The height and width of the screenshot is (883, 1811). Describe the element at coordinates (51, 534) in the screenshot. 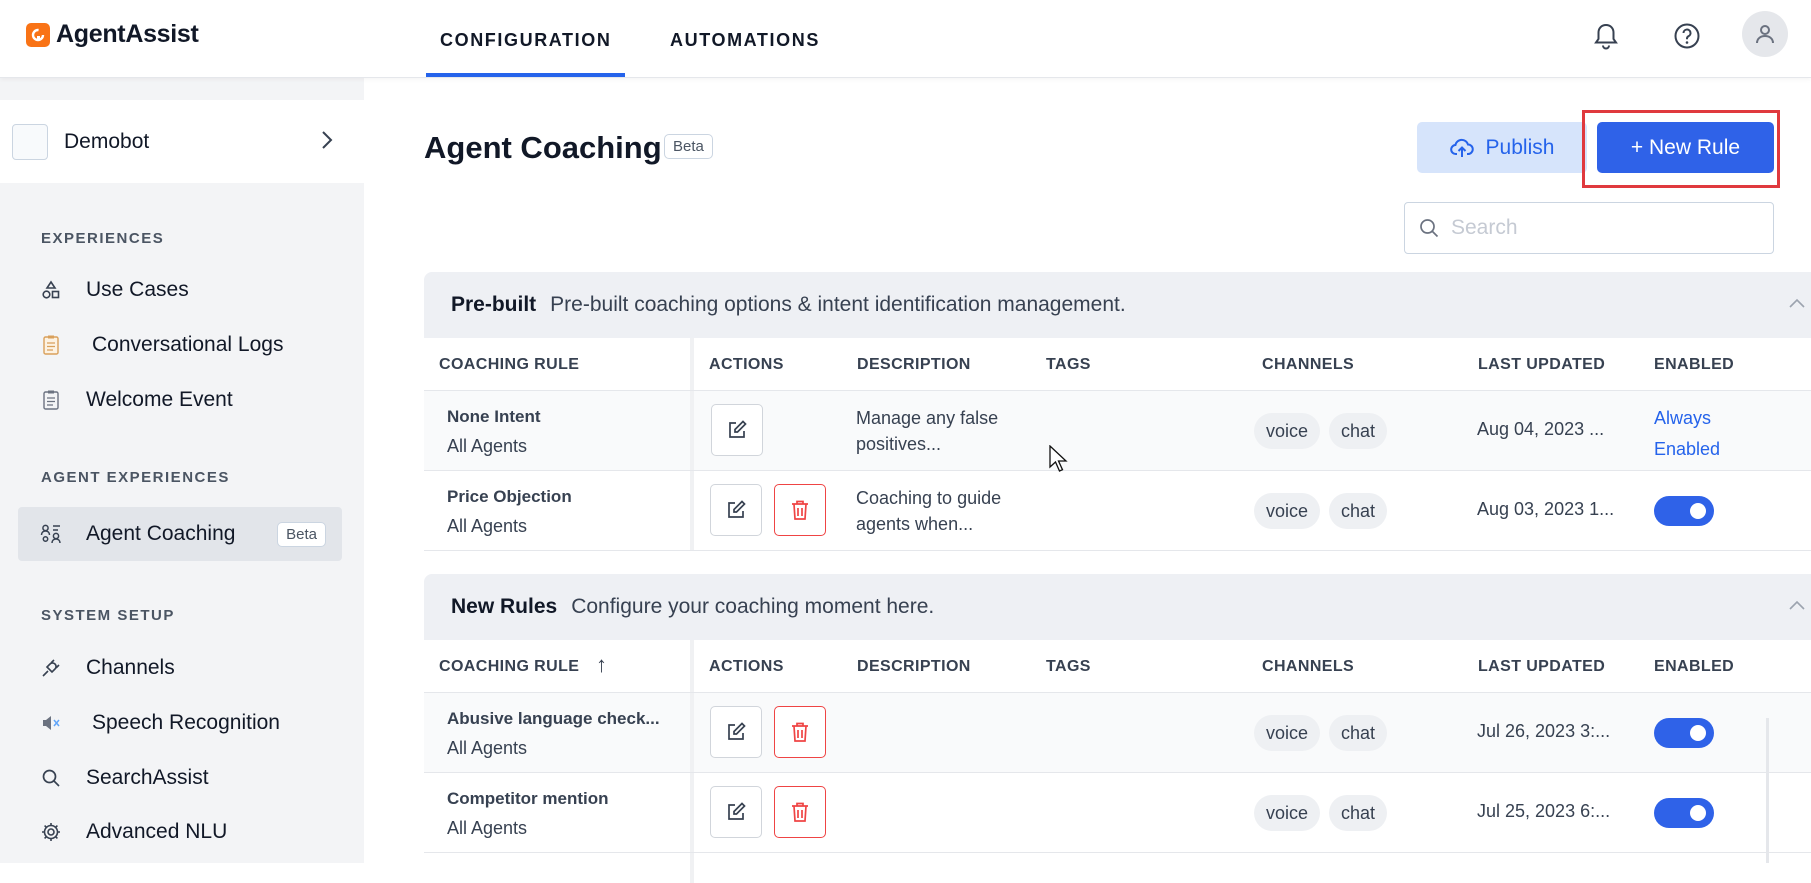

I see `coaching-icon` at that location.